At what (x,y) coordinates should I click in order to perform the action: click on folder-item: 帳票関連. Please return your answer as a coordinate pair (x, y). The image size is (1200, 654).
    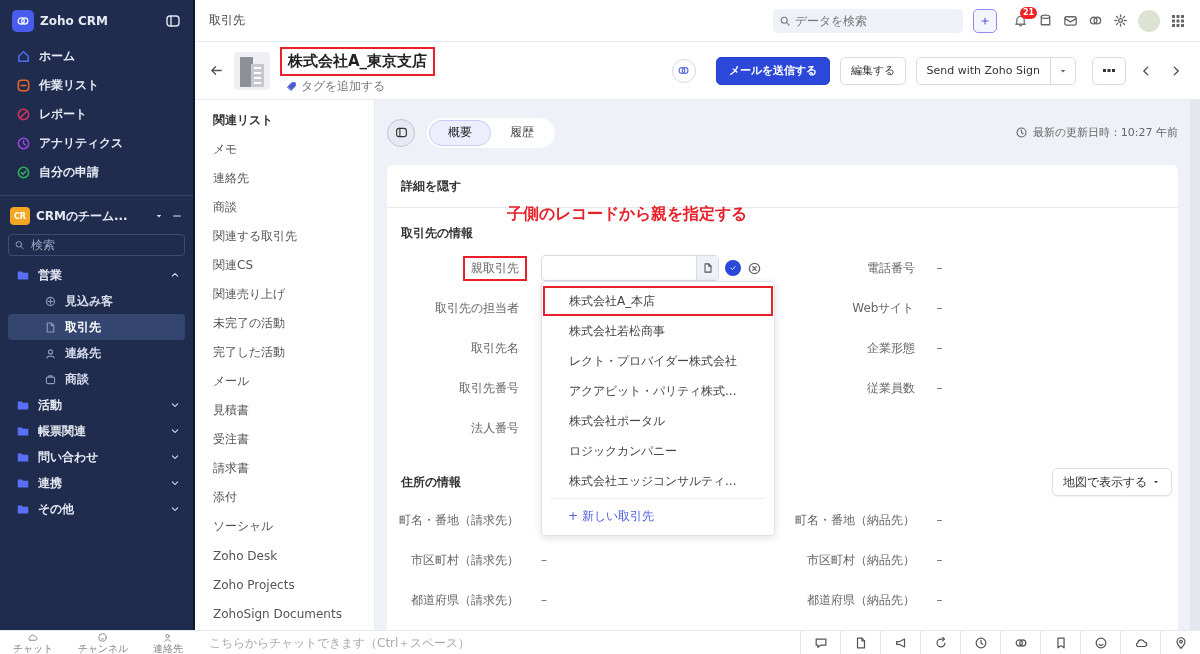
    Looking at the image, I should click on (96, 431).